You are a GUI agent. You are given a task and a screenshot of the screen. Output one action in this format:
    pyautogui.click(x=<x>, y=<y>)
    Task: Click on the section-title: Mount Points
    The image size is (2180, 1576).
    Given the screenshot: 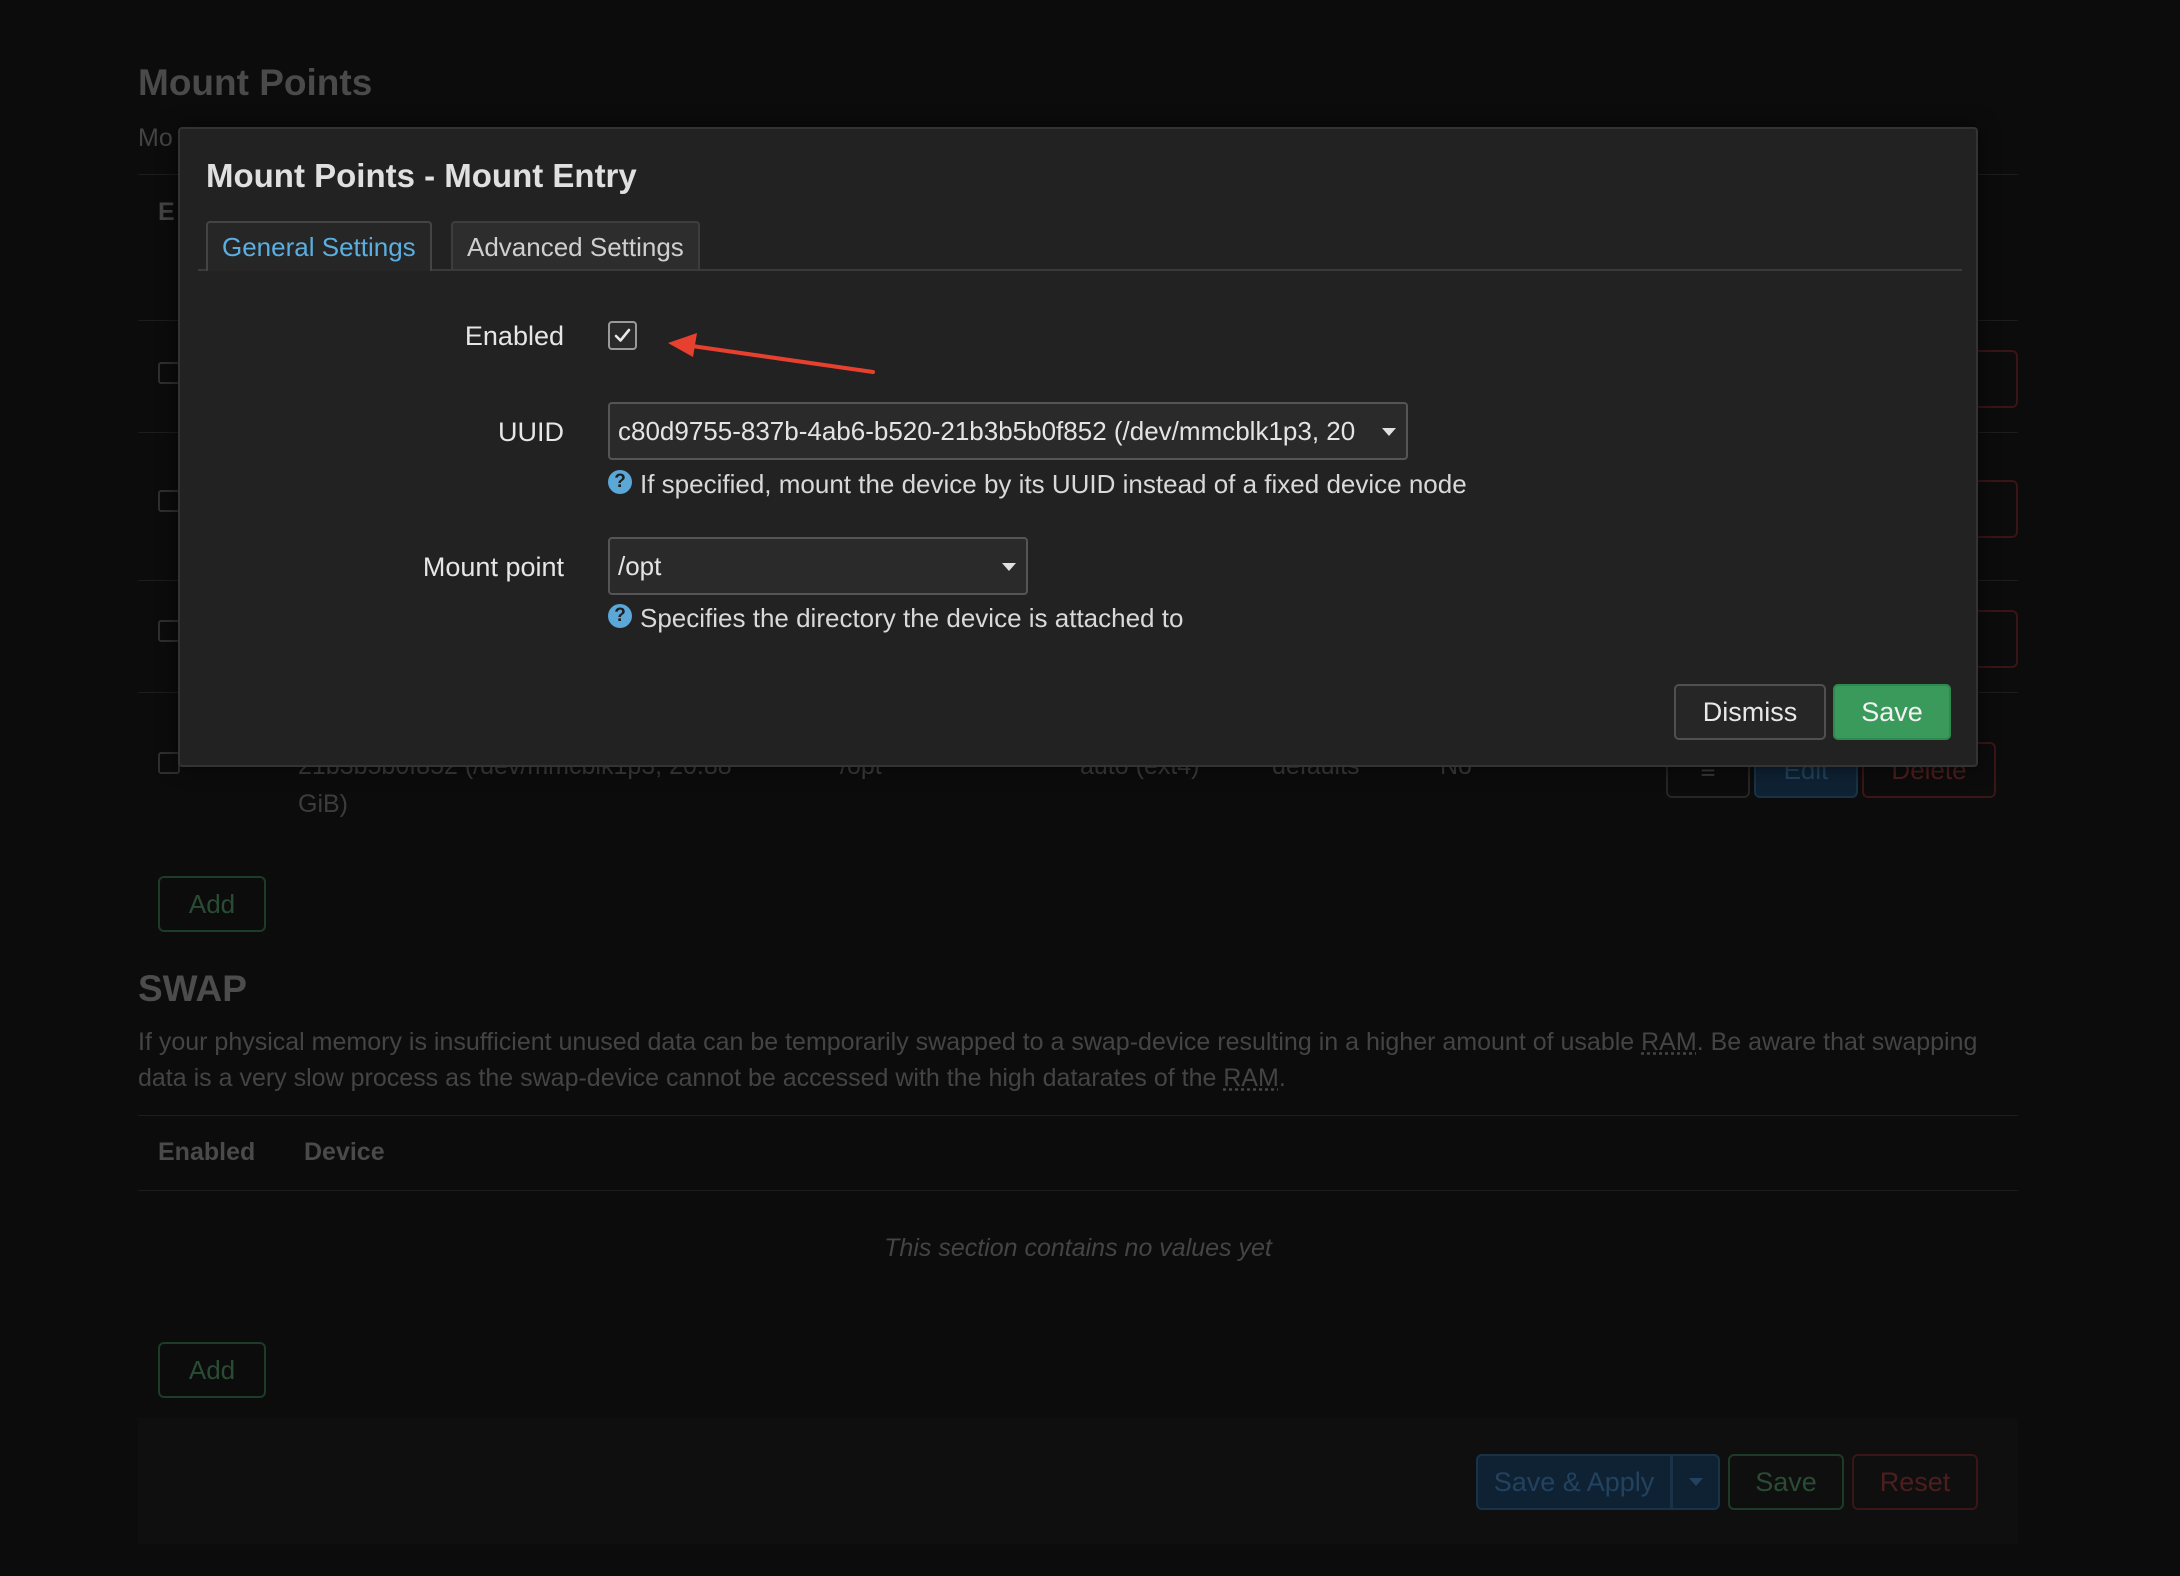 What is the action you would take?
    pyautogui.click(x=255, y=82)
    